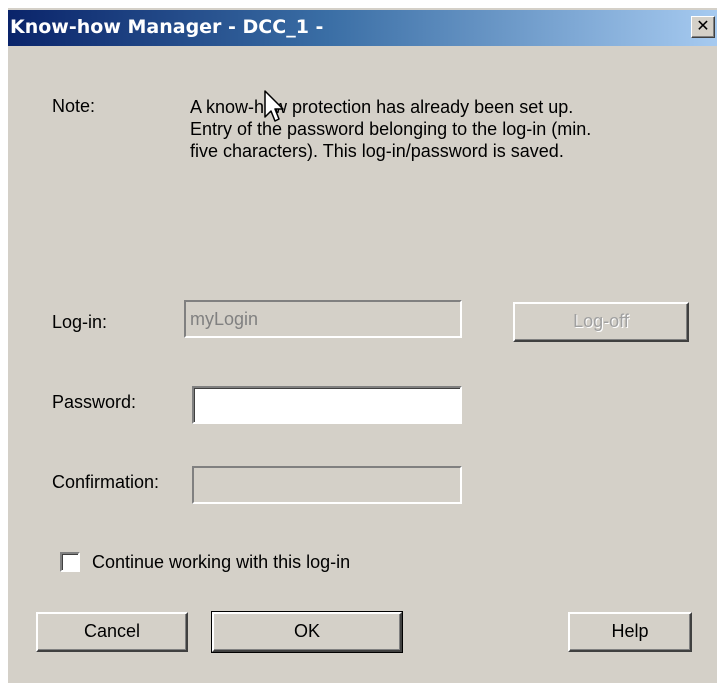 The width and height of the screenshot is (717, 683). Describe the element at coordinates (74, 106) in the screenshot. I see `note-label: Note:` at that location.